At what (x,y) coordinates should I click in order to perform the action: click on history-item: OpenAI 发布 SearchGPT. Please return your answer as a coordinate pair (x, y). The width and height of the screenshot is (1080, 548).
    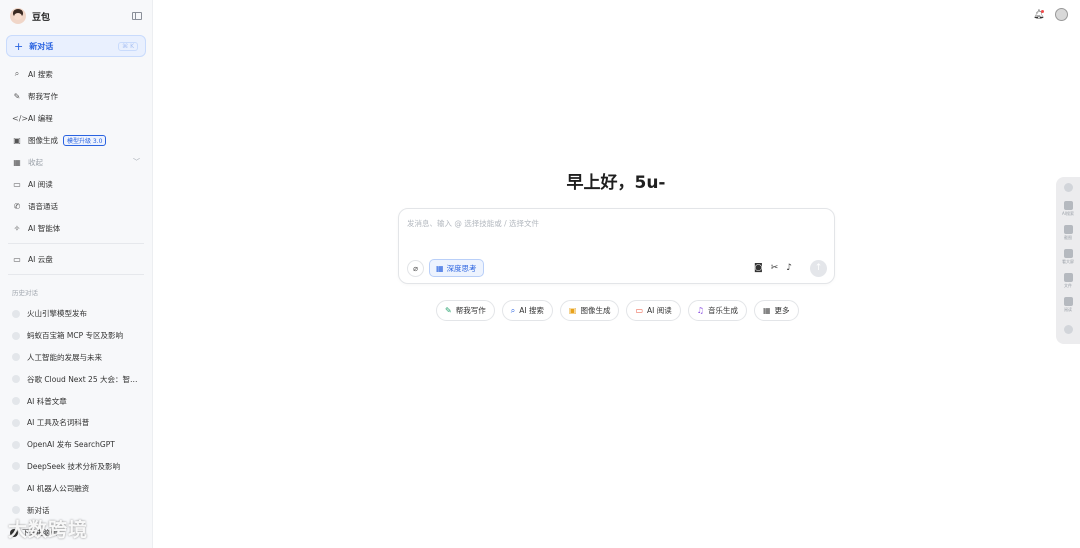
    Looking at the image, I should click on (76, 445).